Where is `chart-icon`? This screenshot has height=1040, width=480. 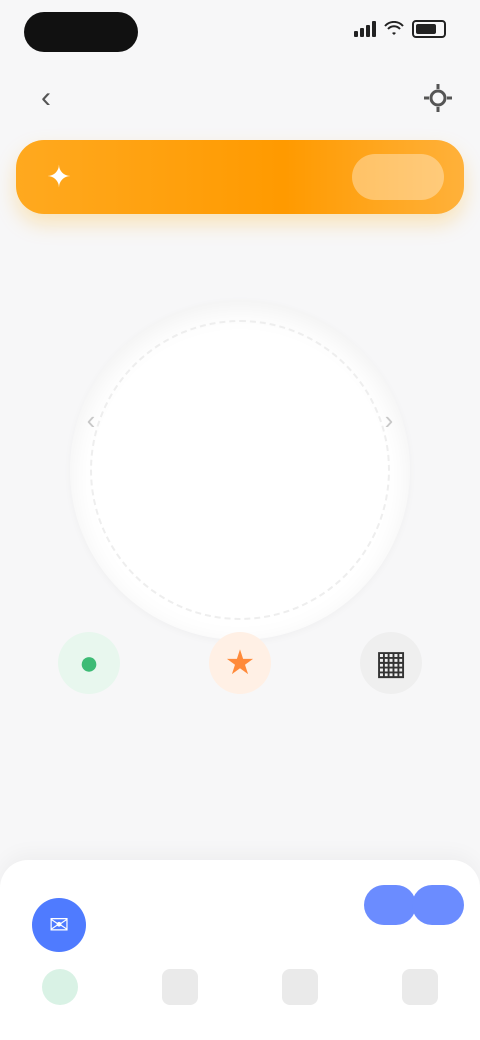
chart-icon is located at coordinates (180, 987).